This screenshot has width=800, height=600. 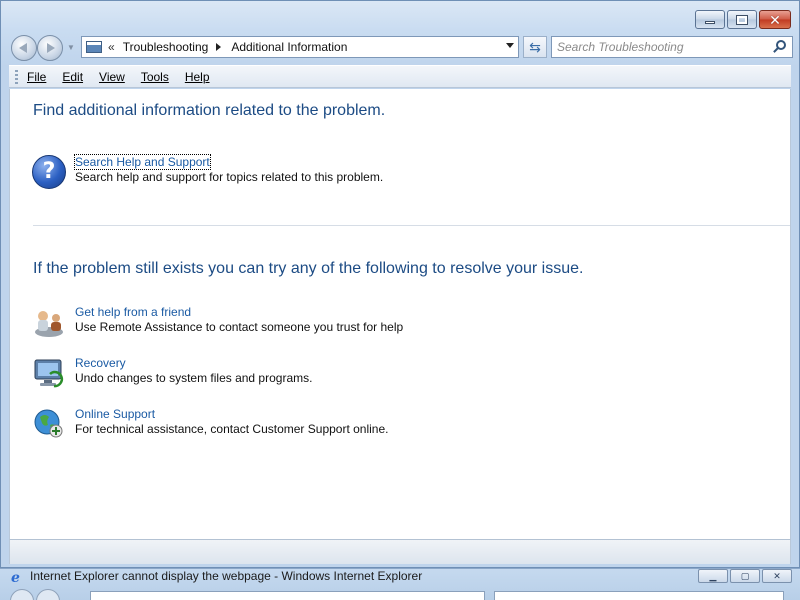 What do you see at coordinates (71, 47) in the screenshot?
I see `recent-pages-dropdown: ▼` at bounding box center [71, 47].